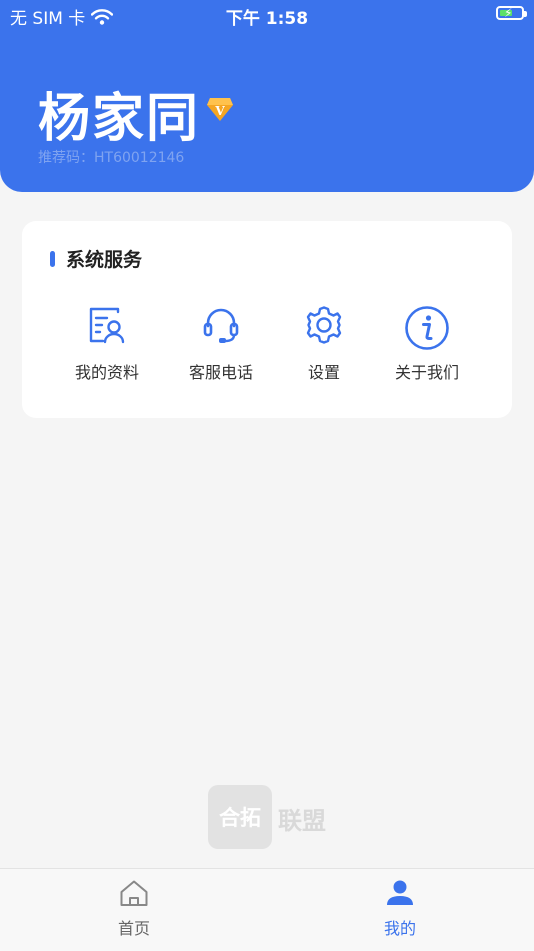 This screenshot has height=951, width=534. I want to click on my-profile-button: 我的资料, so click(107, 344).